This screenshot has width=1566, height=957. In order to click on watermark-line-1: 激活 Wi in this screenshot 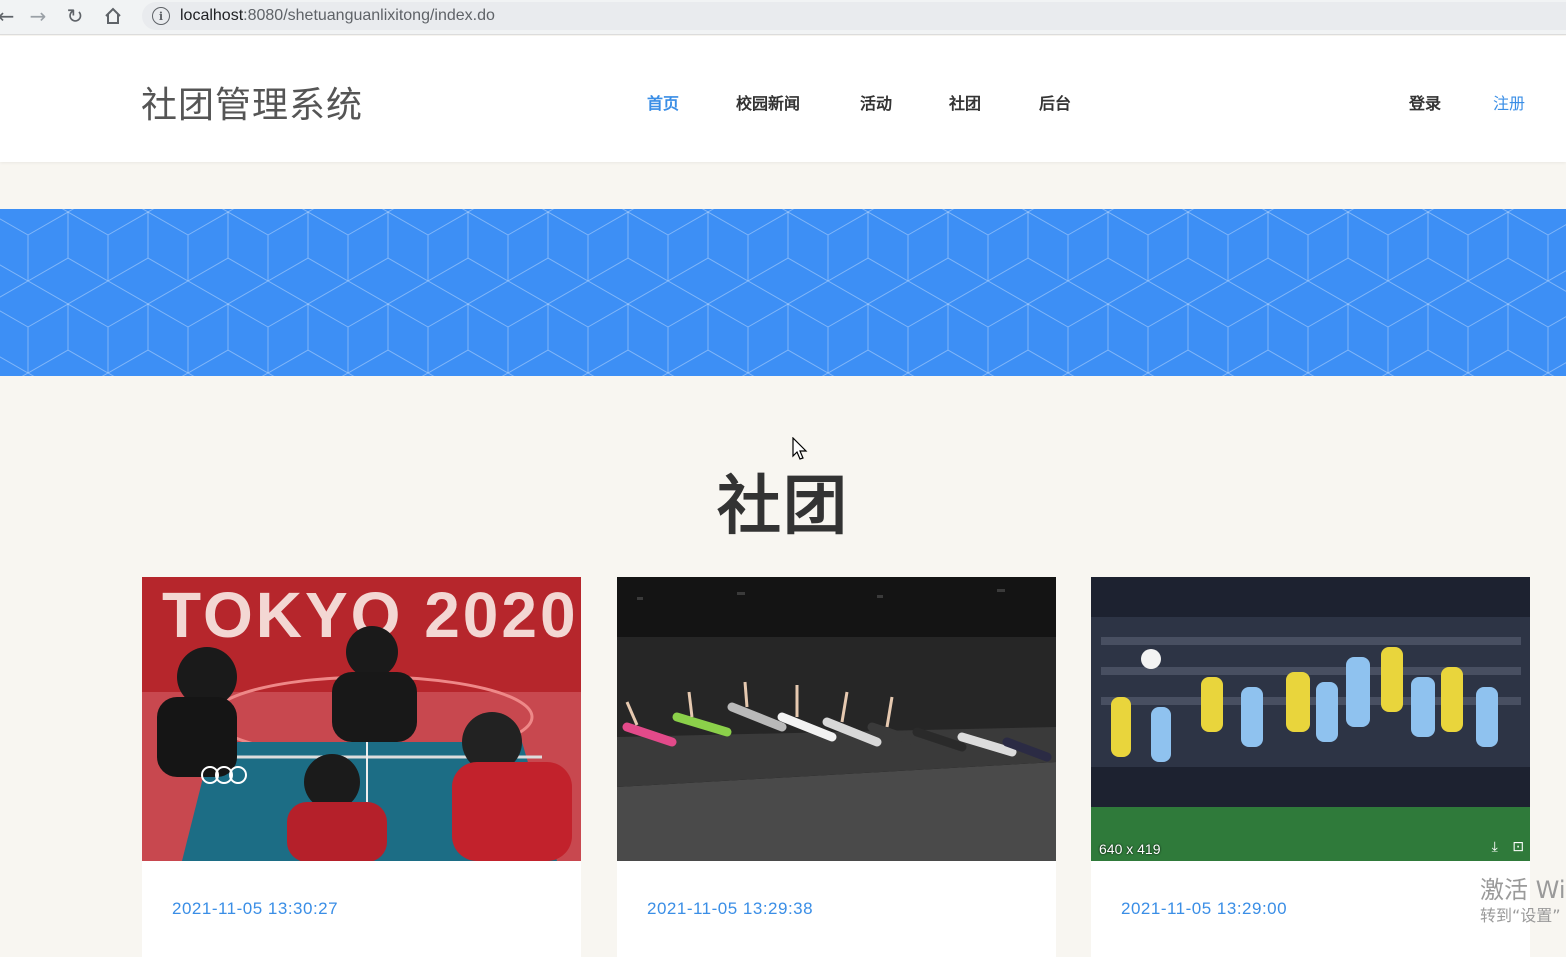, I will do `click(1523, 890)`.